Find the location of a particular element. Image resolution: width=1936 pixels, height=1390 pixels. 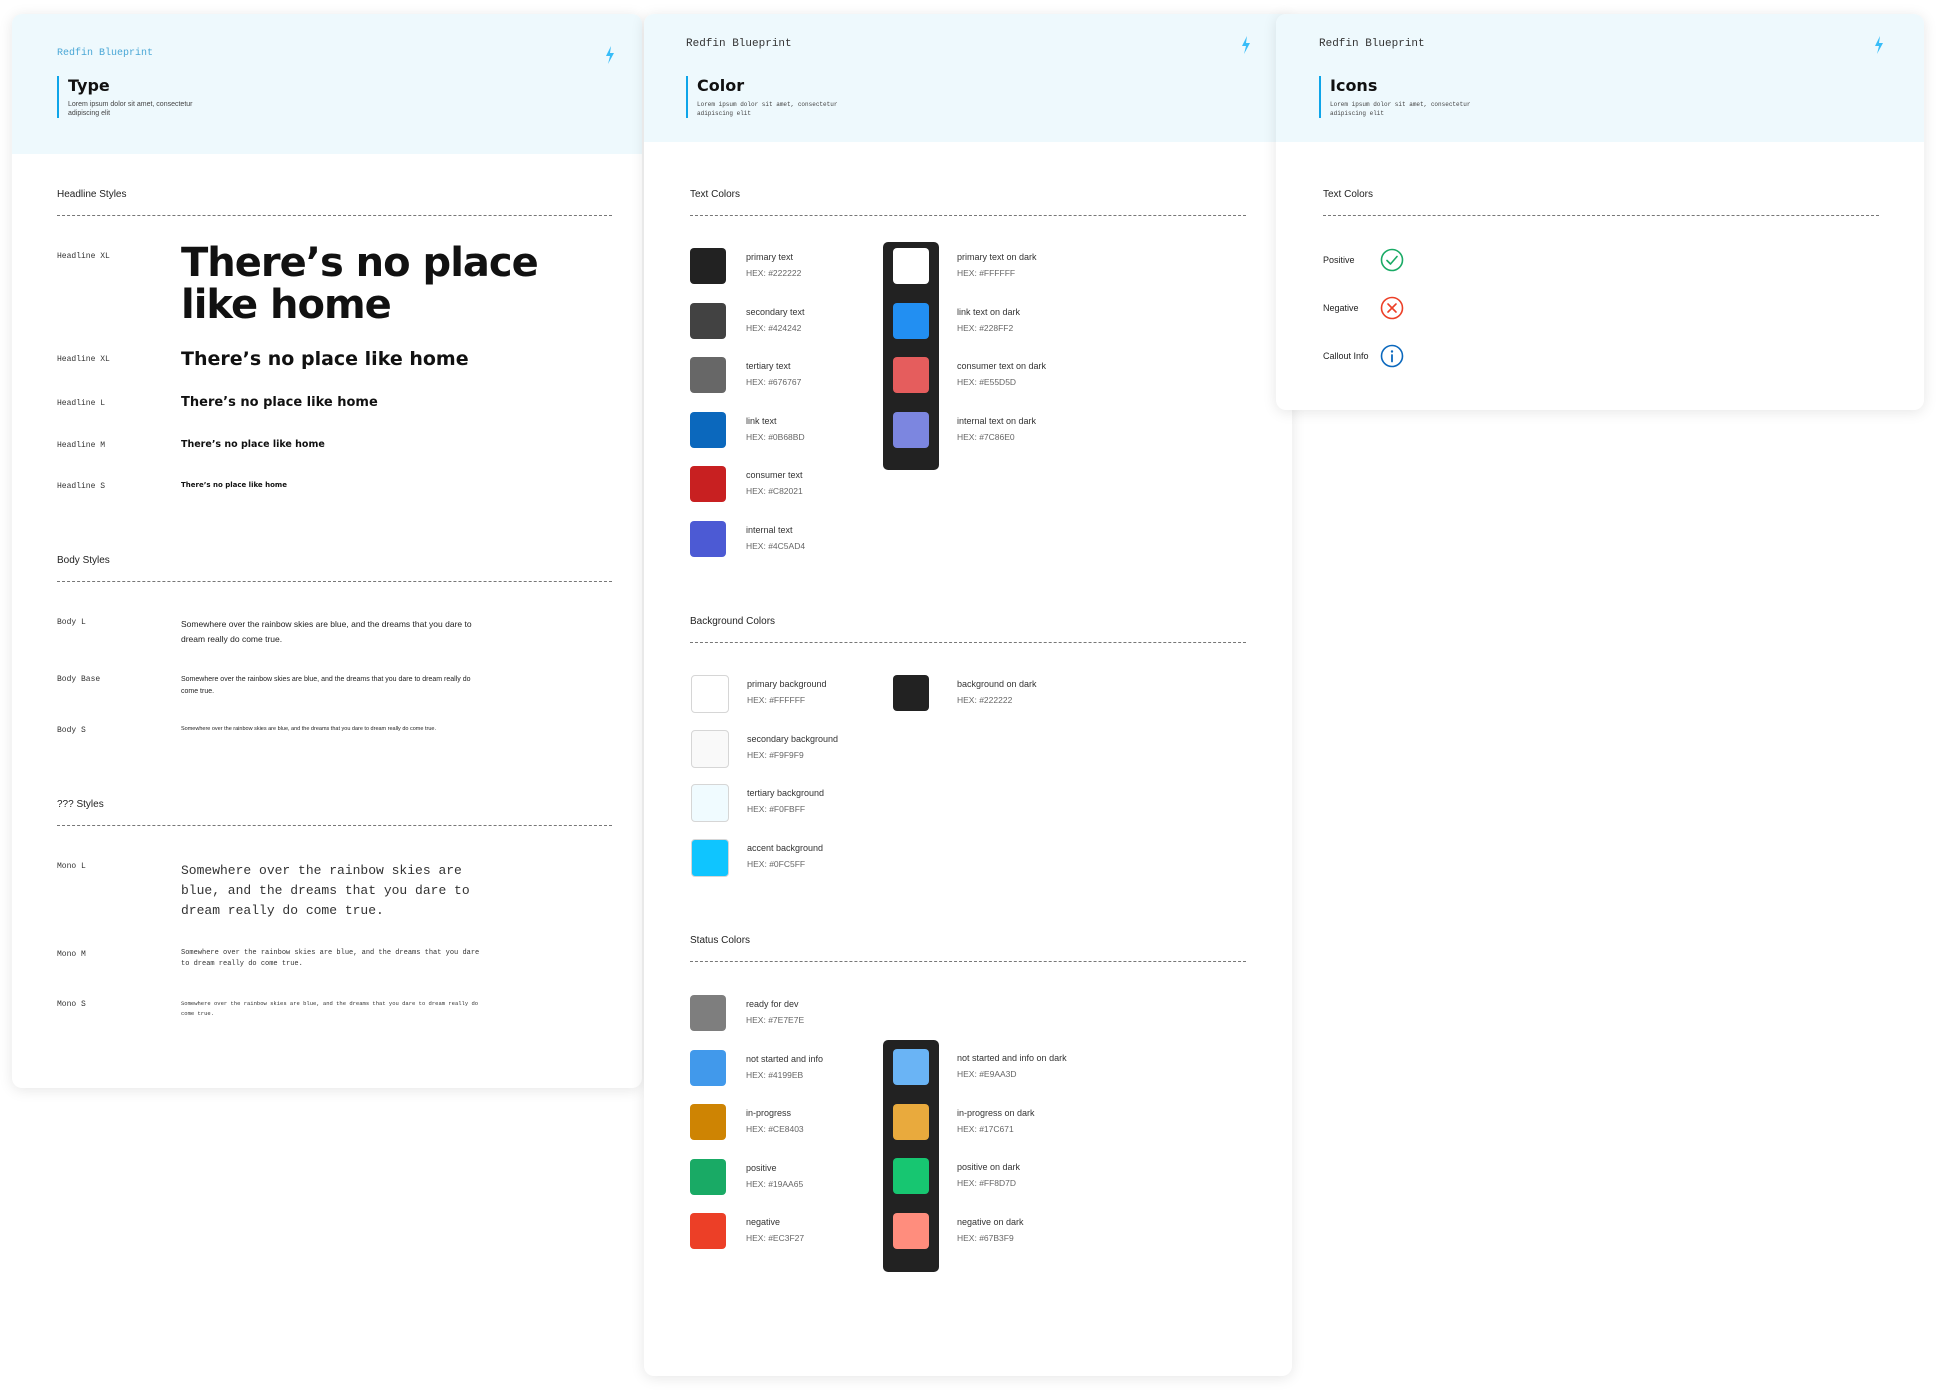

page-title: Color is located at coordinates (721, 85).